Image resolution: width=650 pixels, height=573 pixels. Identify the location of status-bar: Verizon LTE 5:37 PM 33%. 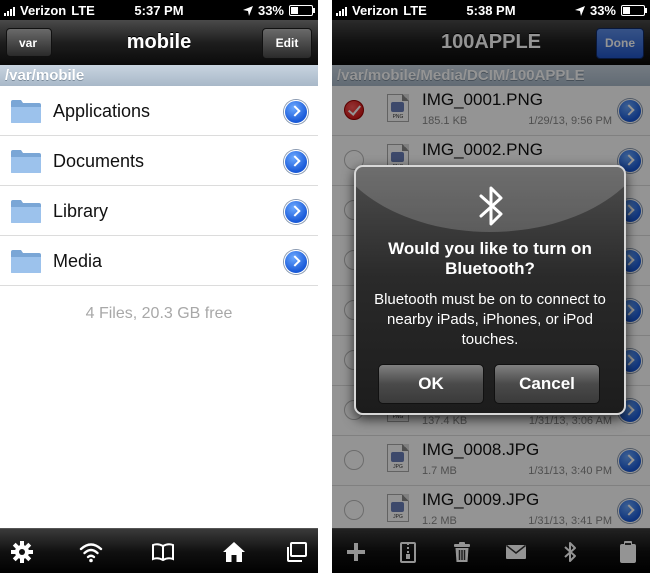
(159, 10).